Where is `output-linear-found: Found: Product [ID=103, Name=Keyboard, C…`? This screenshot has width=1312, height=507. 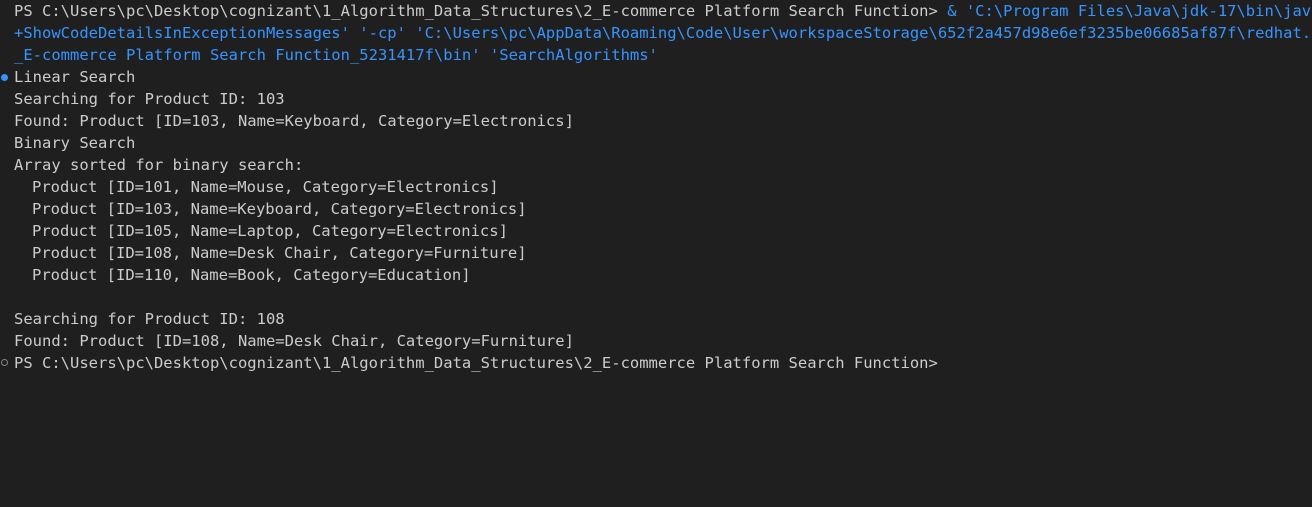 output-linear-found: Found: Product [ID=103, Name=Keyboard, C… is located at coordinates (294, 121).